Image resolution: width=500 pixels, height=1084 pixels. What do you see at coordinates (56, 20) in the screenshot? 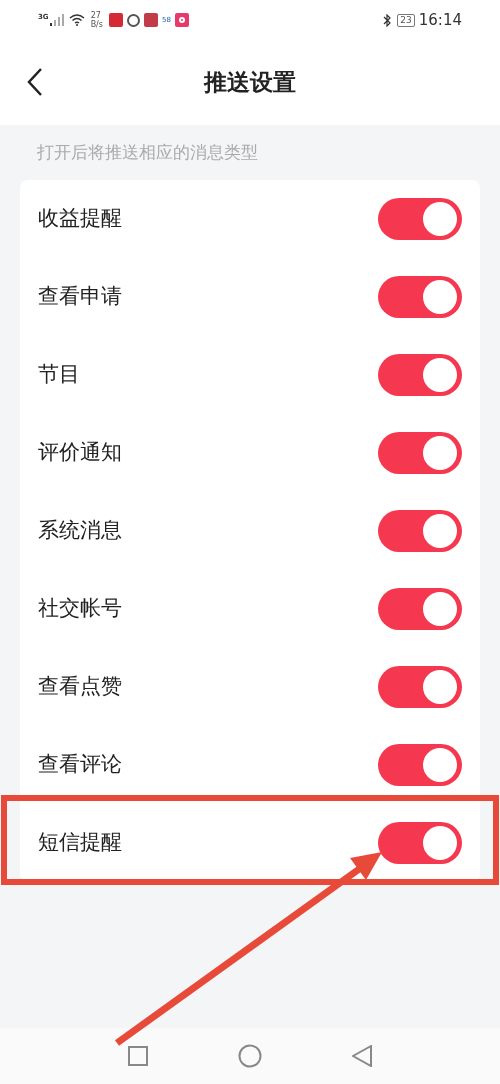
I see `signal-icon` at bounding box center [56, 20].